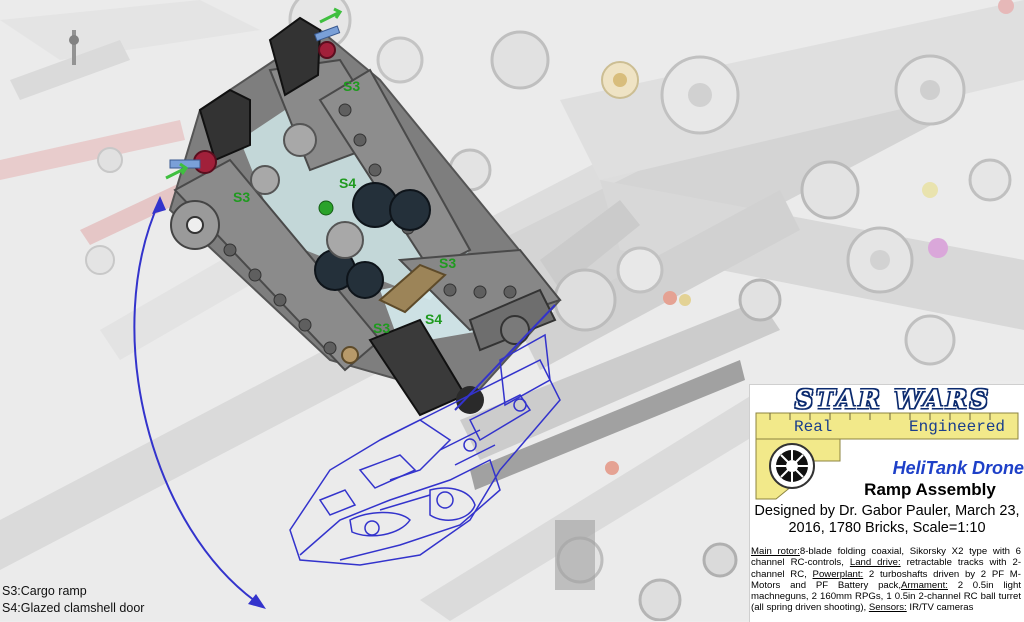 The image size is (1024, 622). What do you see at coordinates (44, 591) in the screenshot?
I see `legend-item-s3: S3:Cargo ramp` at bounding box center [44, 591].